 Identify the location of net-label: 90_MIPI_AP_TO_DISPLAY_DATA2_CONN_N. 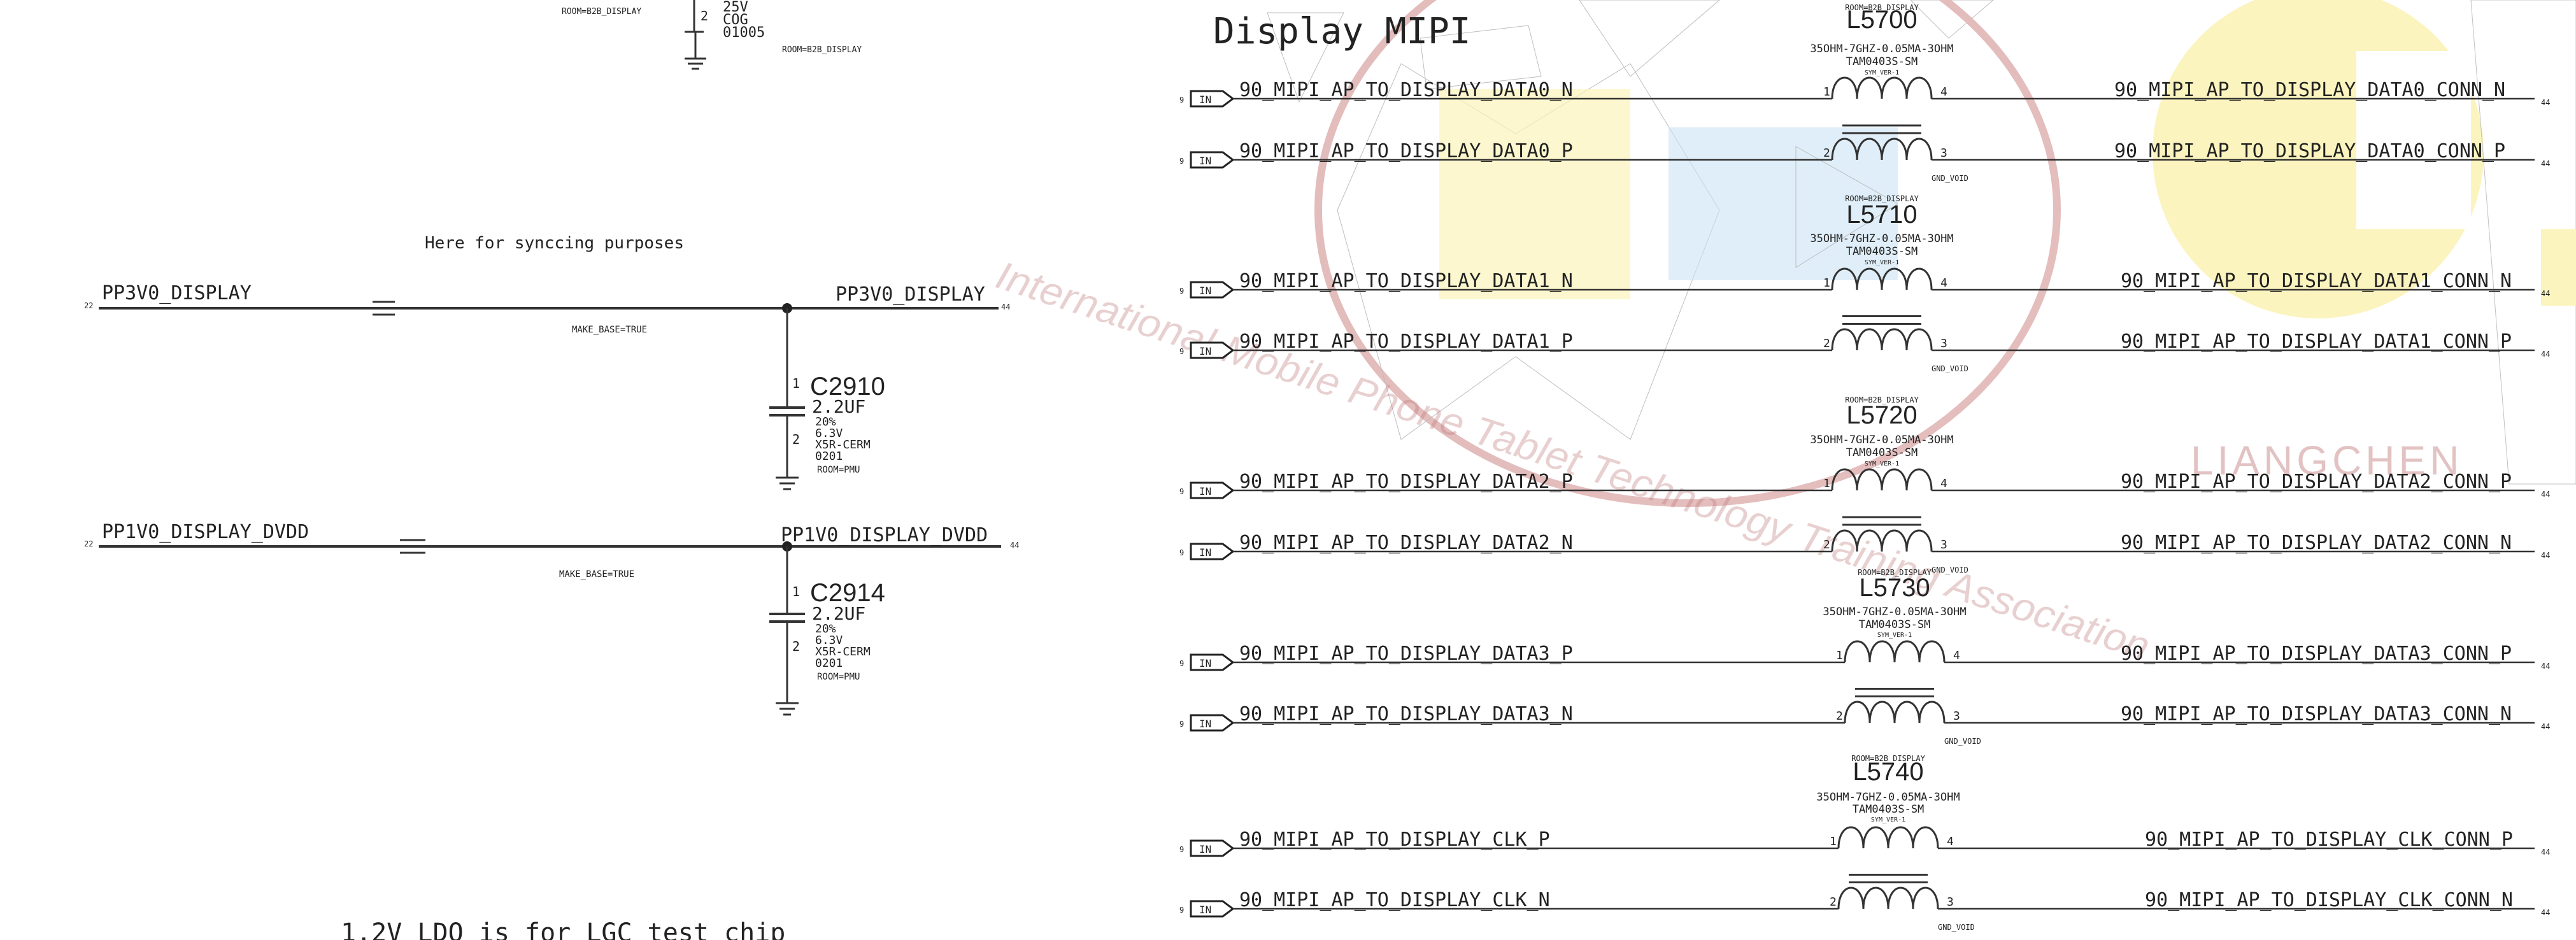
(2317, 543).